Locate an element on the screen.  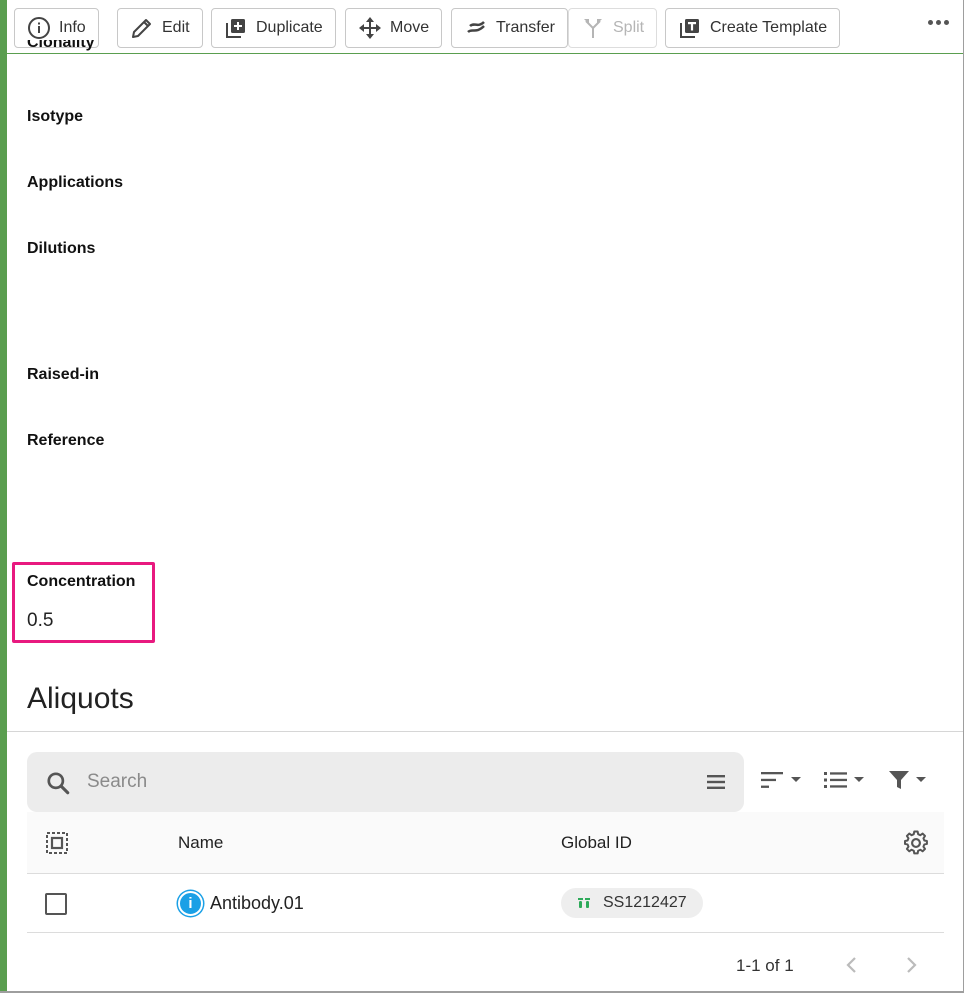
edit-button-label: Edit is located at coordinates (176, 27).